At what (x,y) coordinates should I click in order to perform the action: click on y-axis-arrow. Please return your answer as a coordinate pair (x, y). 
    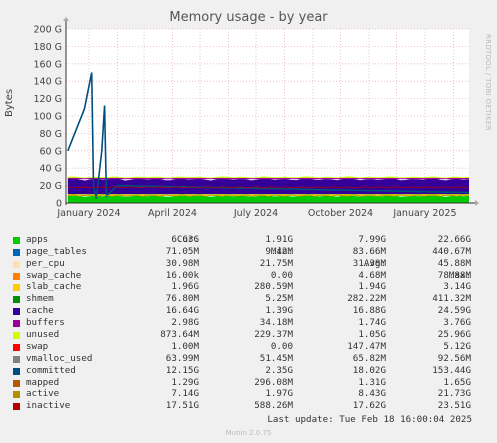
    Looking at the image, I should click on (66, 19).